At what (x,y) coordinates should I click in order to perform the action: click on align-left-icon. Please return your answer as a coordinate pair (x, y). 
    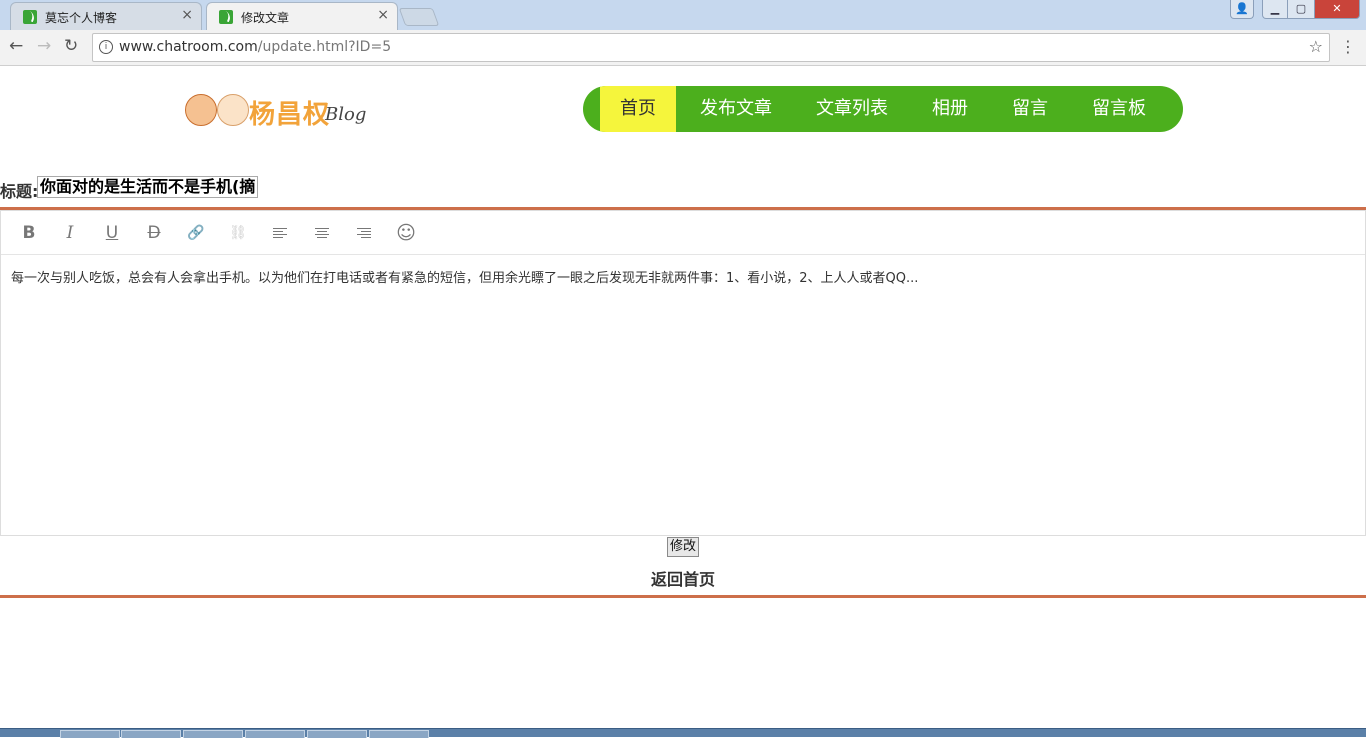
    Looking at the image, I should click on (280, 233).